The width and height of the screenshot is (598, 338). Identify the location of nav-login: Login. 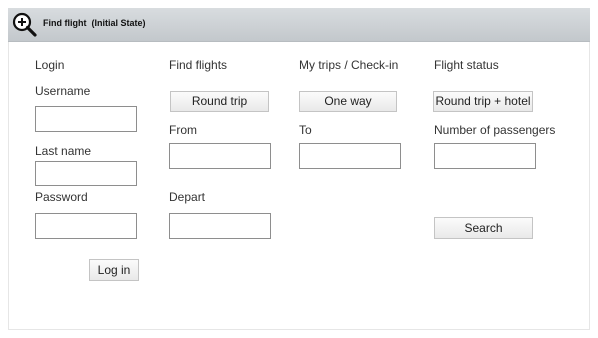
(49, 65).